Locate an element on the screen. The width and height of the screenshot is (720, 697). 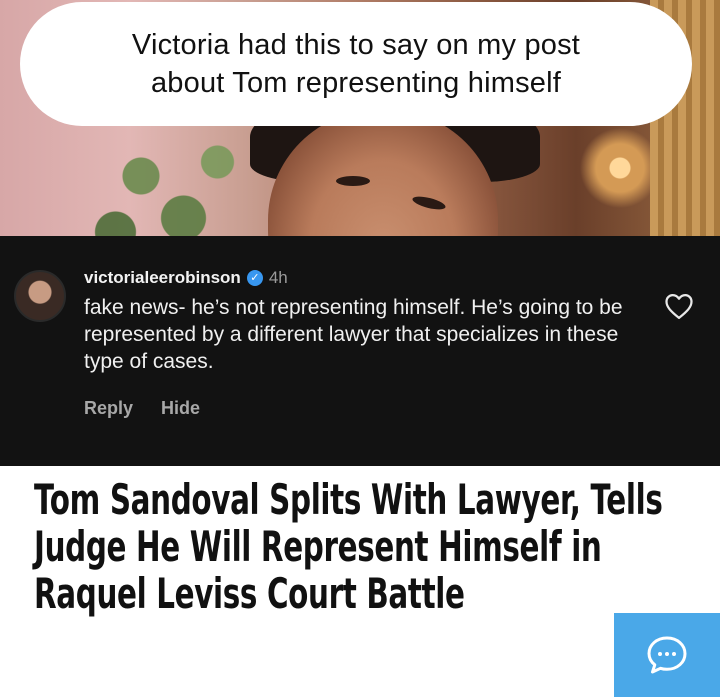
person-eye-left is located at coordinates (353, 181).